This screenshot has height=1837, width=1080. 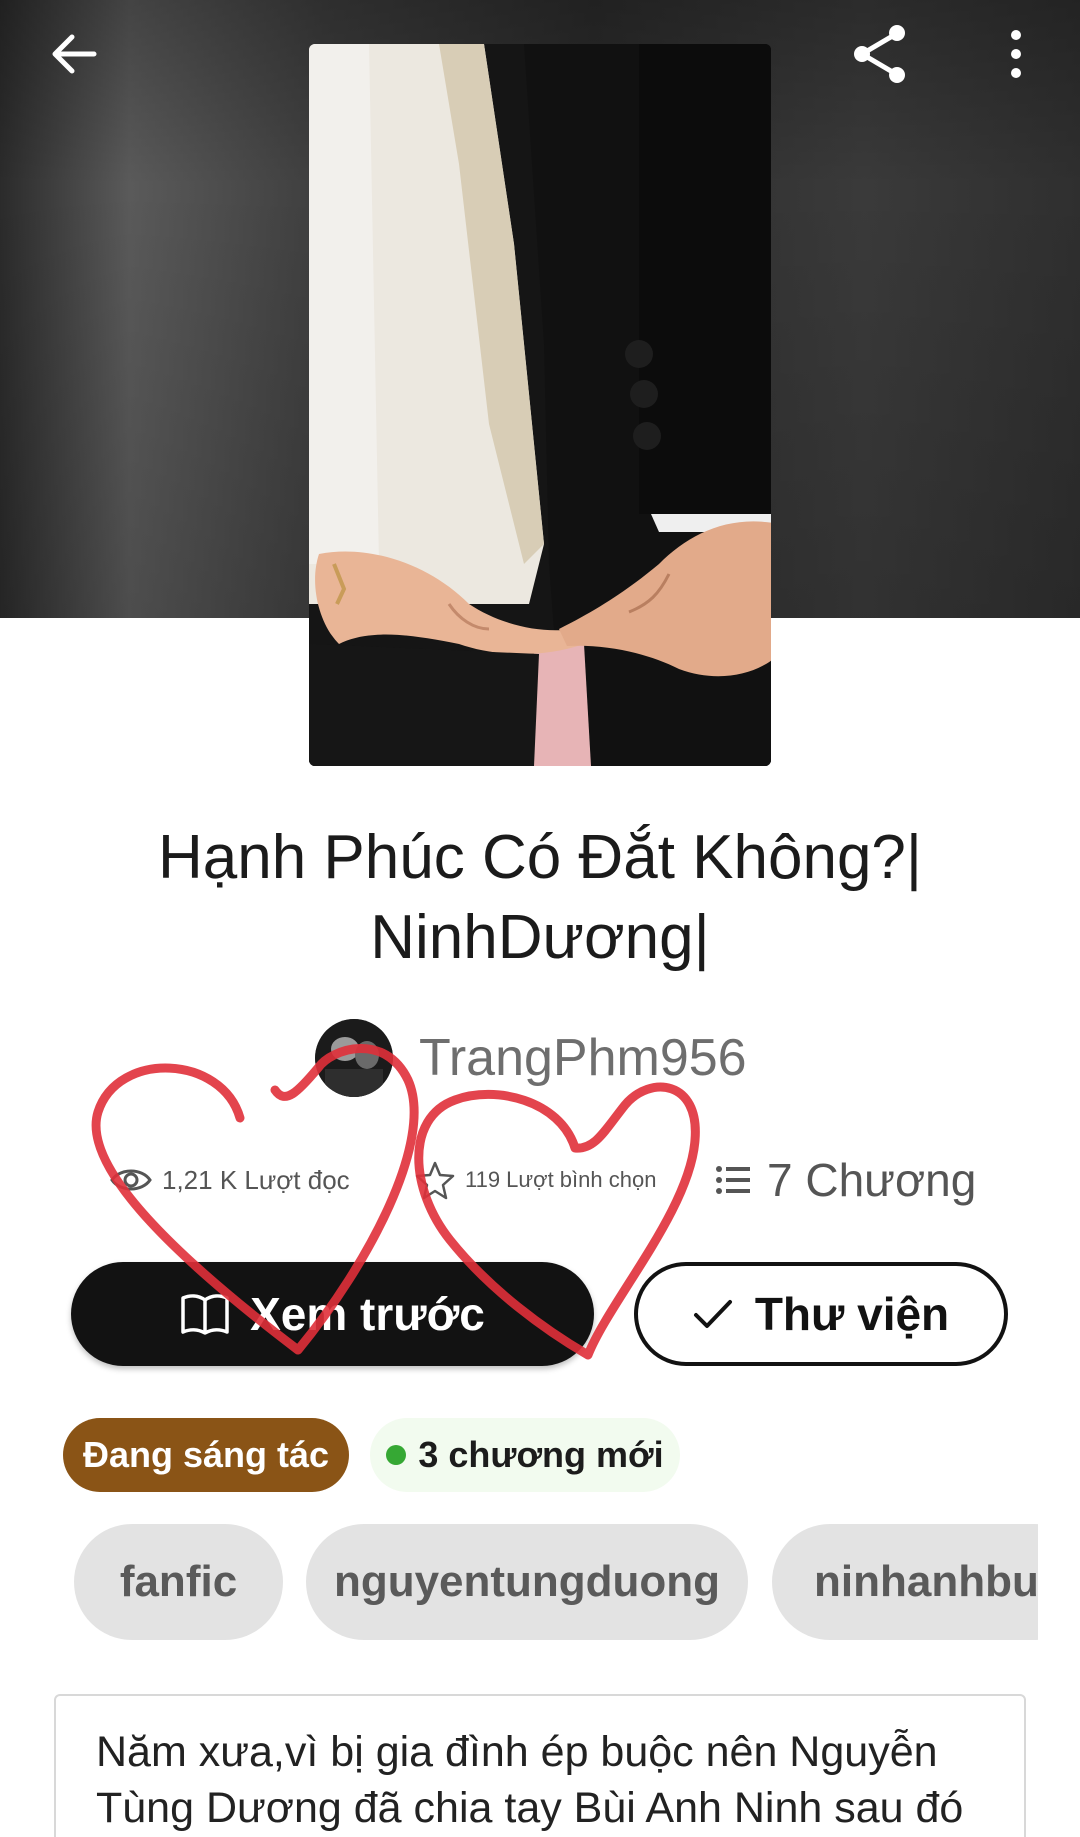 I want to click on more-options-button, so click(x=1016, y=54).